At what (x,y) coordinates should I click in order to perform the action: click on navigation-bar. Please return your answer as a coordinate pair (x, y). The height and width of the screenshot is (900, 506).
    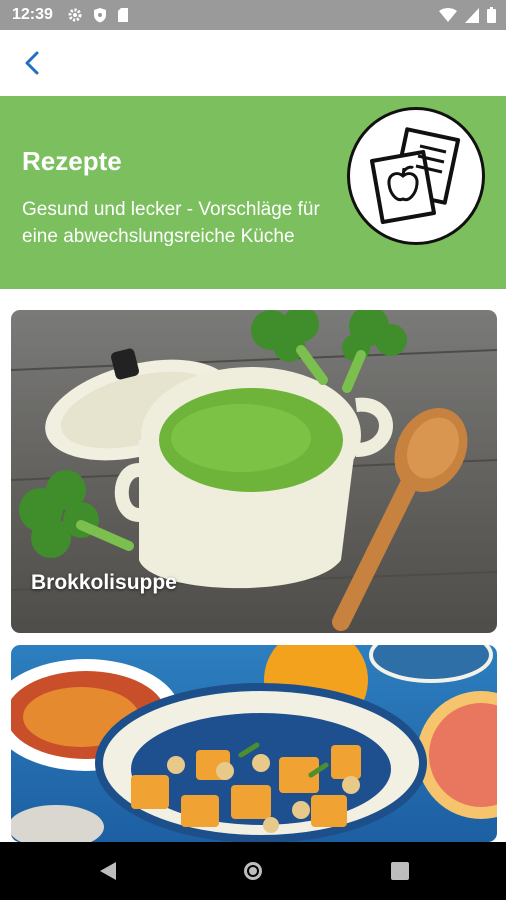
    Looking at the image, I should click on (253, 871).